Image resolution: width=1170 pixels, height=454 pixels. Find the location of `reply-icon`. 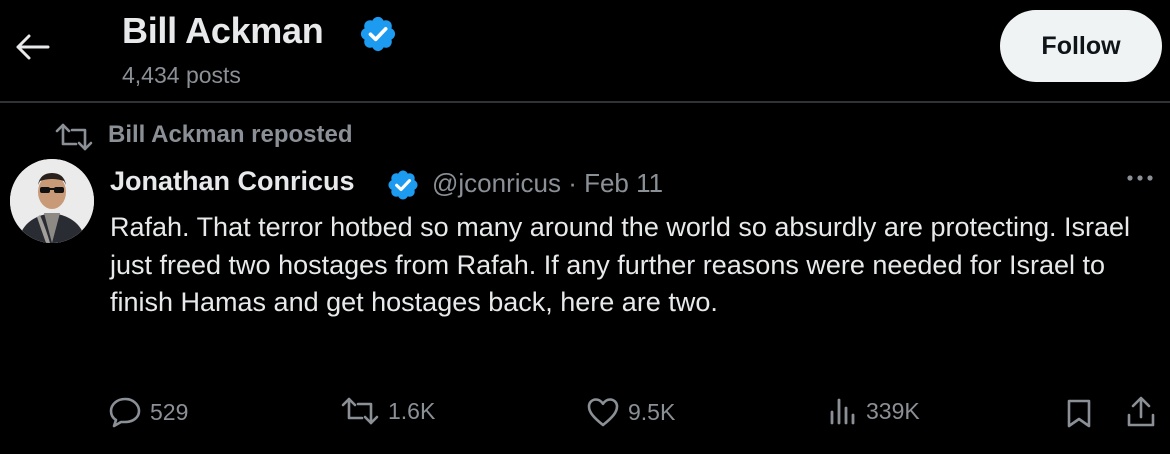

reply-icon is located at coordinates (125, 412).